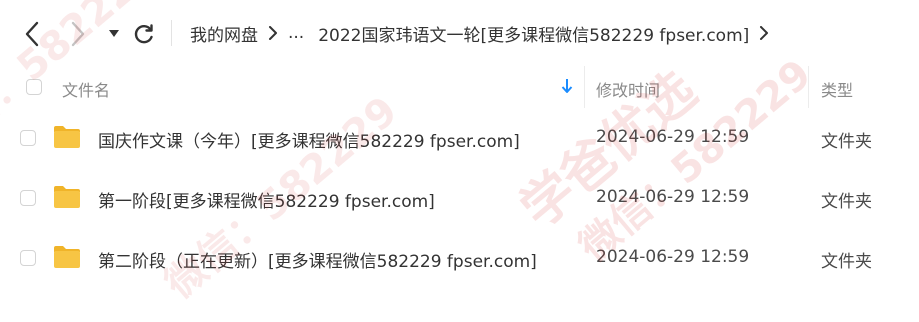  What do you see at coordinates (266, 199) in the screenshot?
I see `file-name: 第一阶段[更多课程微信582229 fpser.com]` at bounding box center [266, 199].